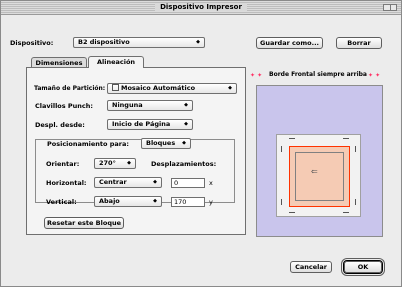  What do you see at coordinates (141, 124) in the screenshot?
I see `offset-from-value: Inicio de Página` at bounding box center [141, 124].